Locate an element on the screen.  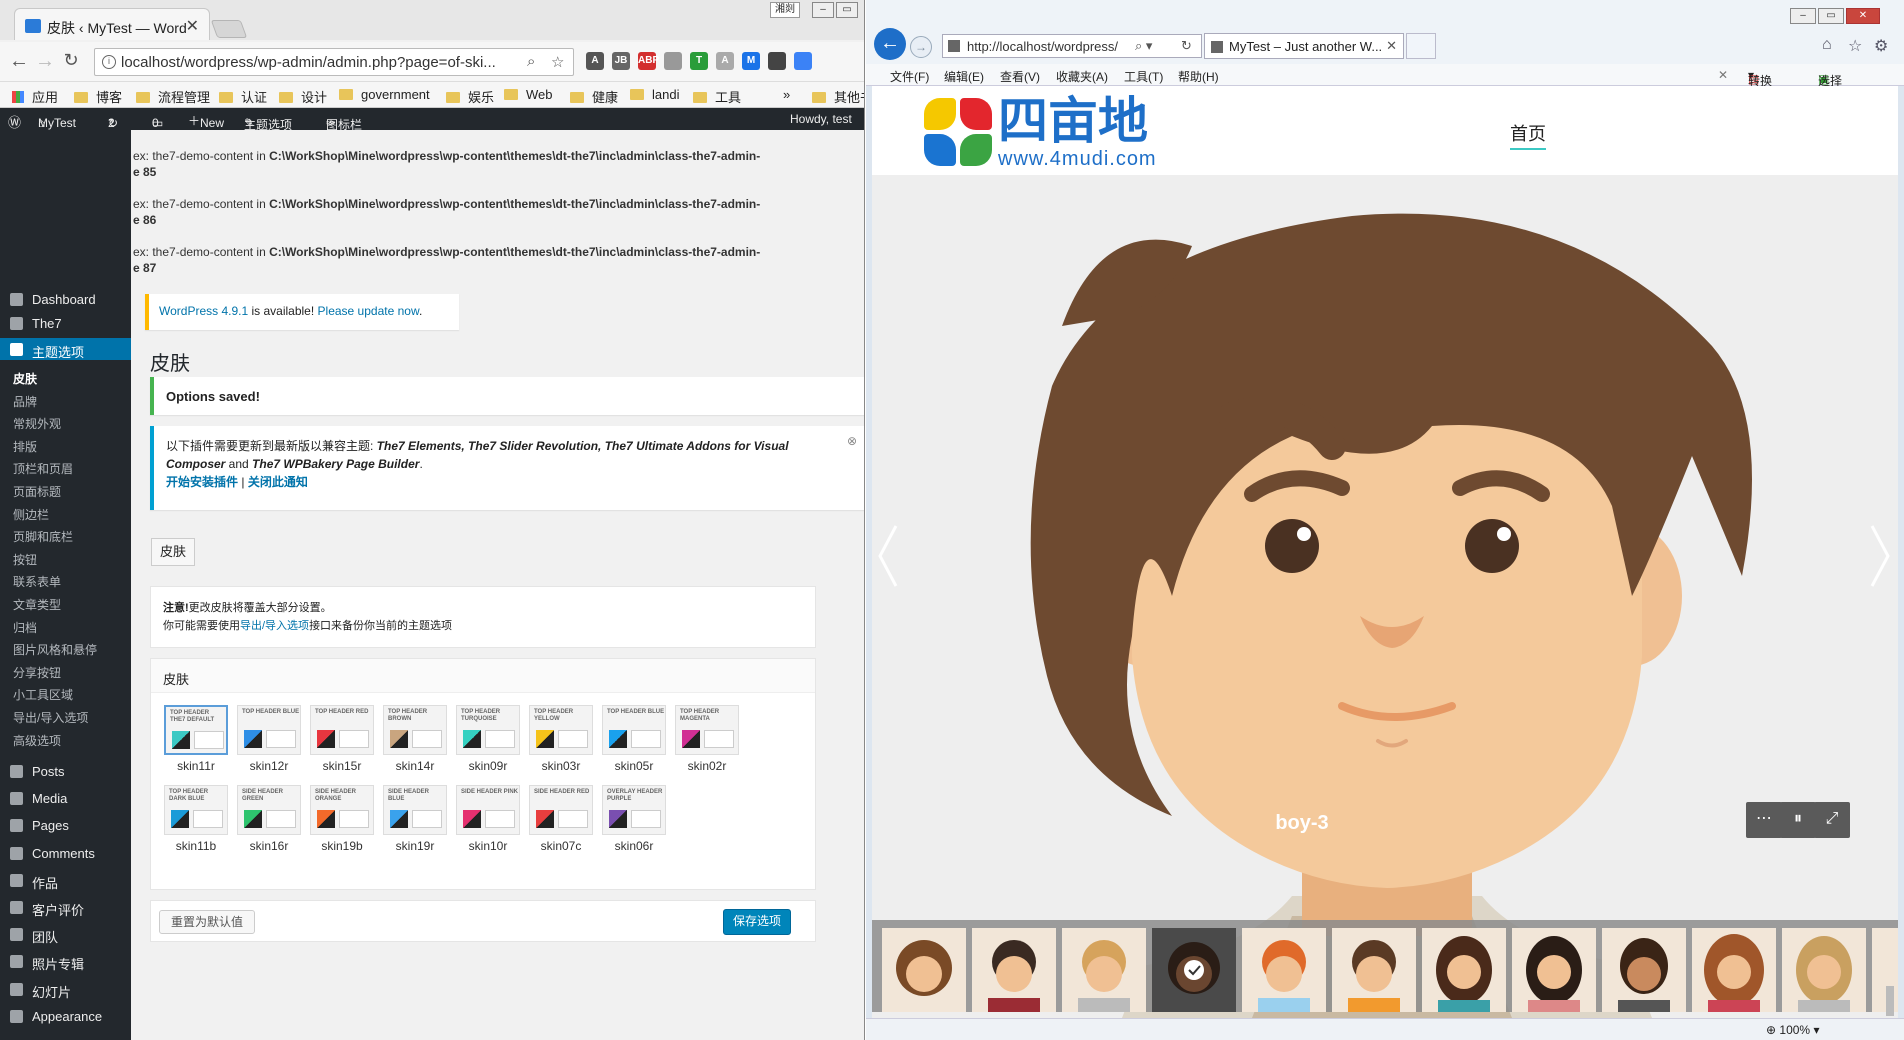
pocket-icon is located at coordinates (777, 61).